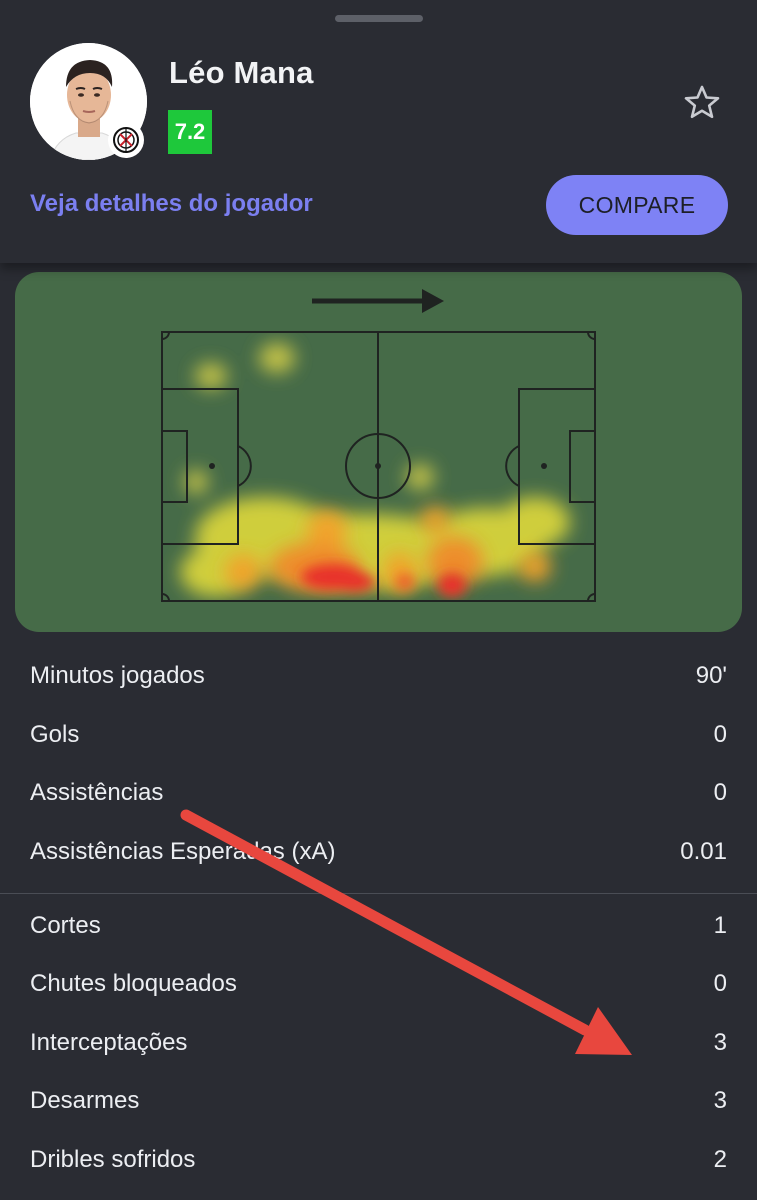 The width and height of the screenshot is (757, 1200). I want to click on stat-value: 1, so click(720, 925).